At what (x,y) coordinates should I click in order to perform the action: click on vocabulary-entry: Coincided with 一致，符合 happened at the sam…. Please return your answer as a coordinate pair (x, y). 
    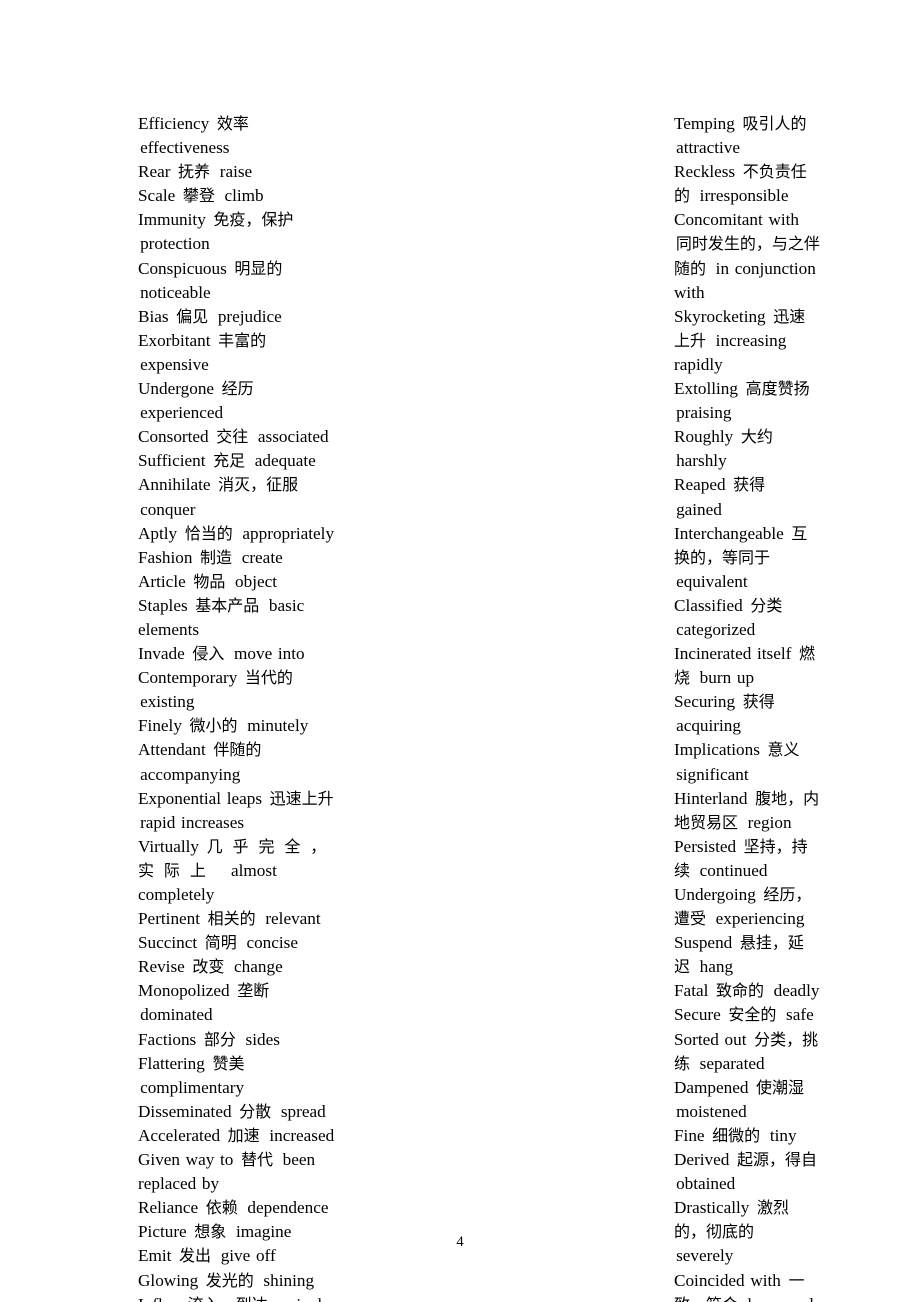
    Looking at the image, I should click on (747, 1285).